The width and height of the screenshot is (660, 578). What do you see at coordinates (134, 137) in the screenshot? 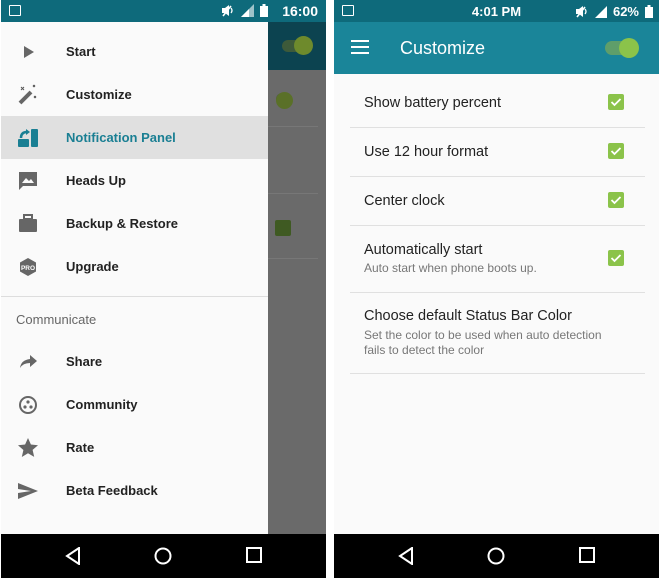
I see `drawer-item-notification-panel: Notification Panel` at bounding box center [134, 137].